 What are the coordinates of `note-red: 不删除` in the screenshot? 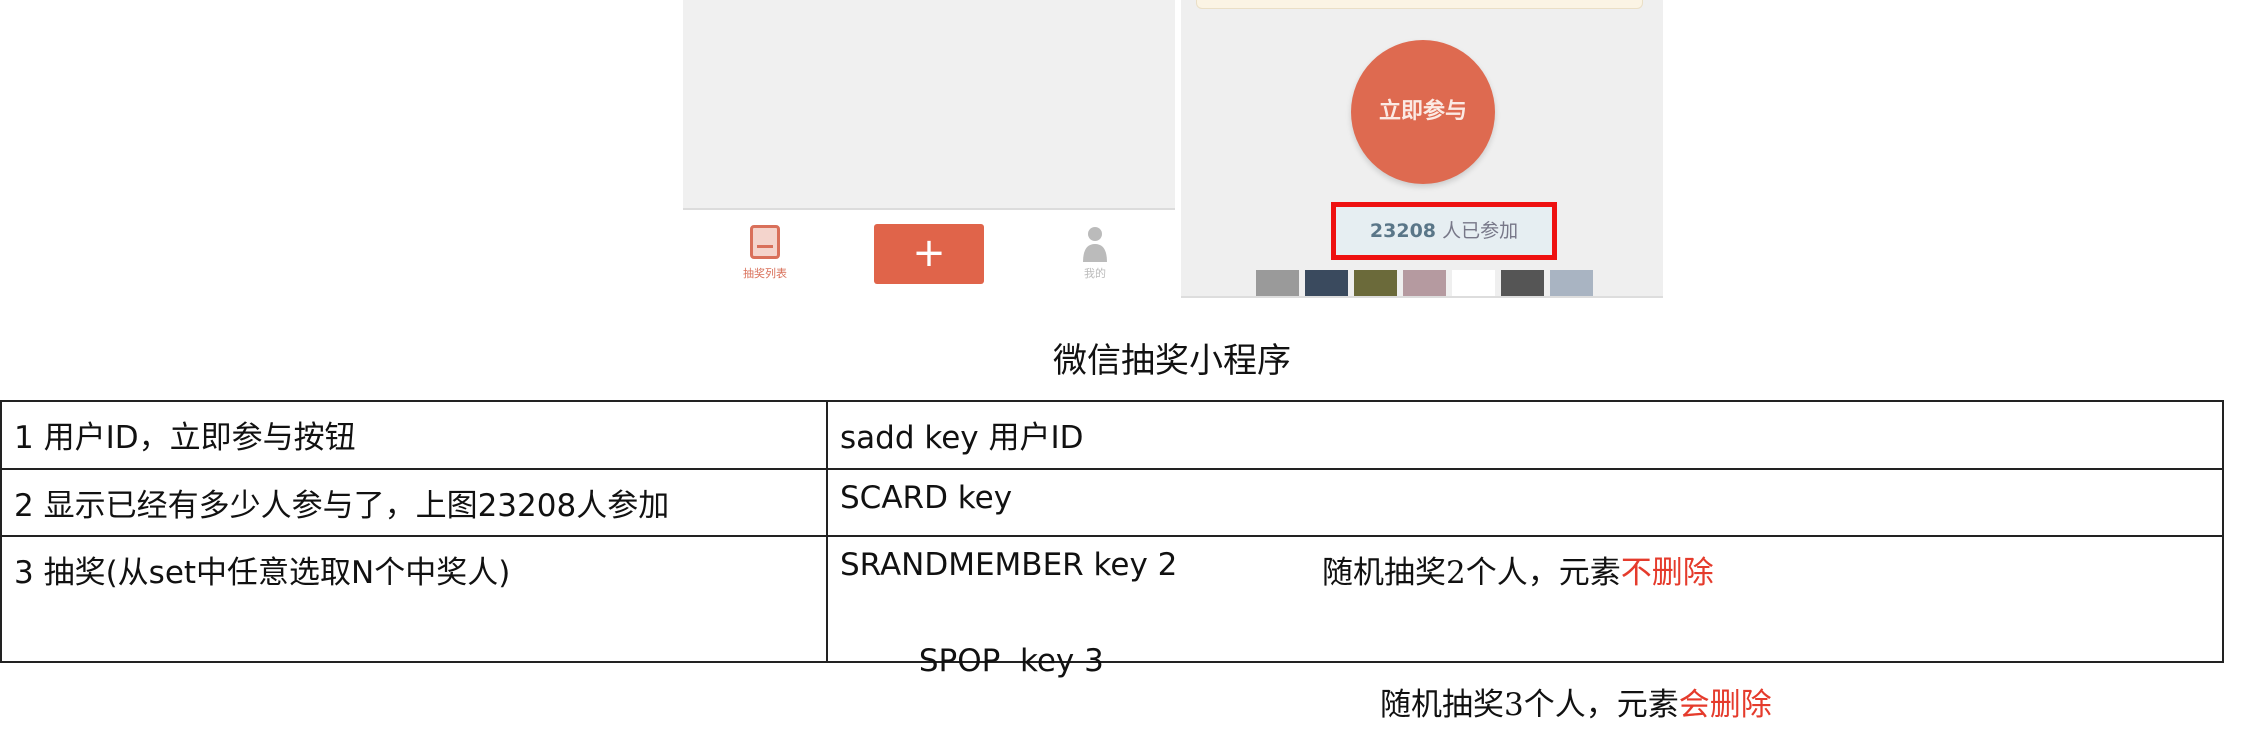 It's located at (1667, 573).